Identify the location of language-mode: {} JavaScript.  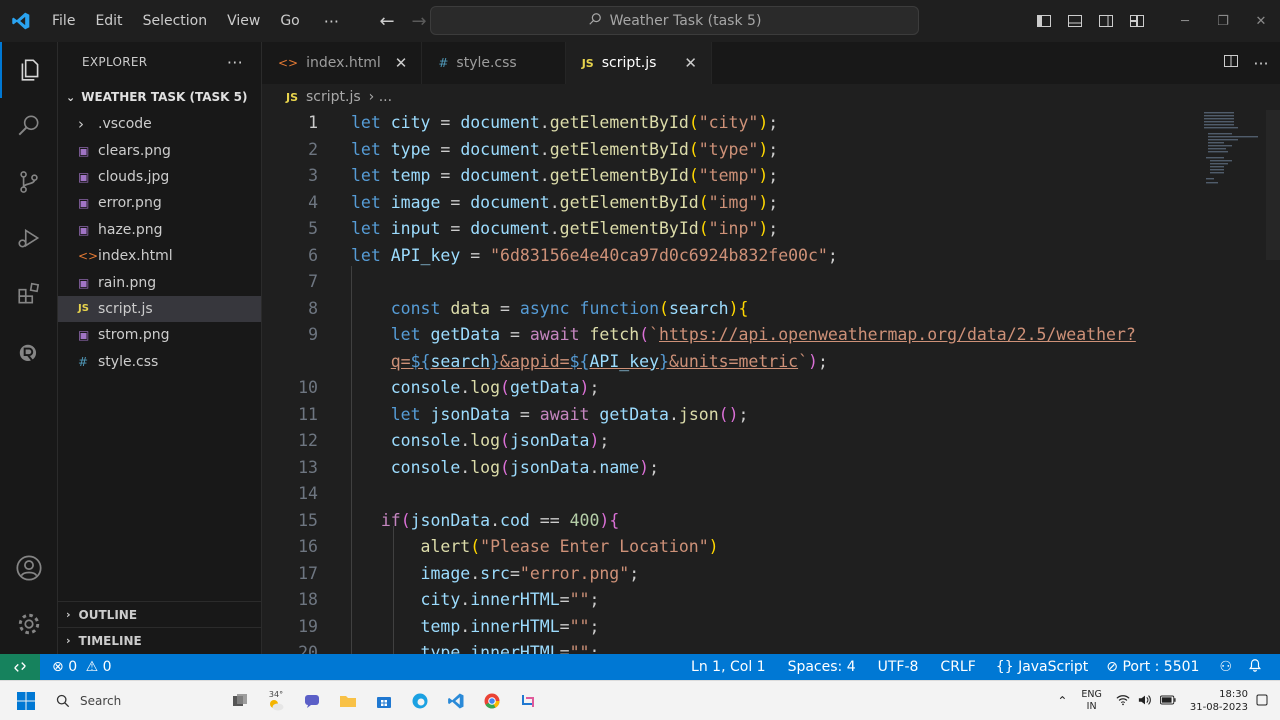
(1042, 667).